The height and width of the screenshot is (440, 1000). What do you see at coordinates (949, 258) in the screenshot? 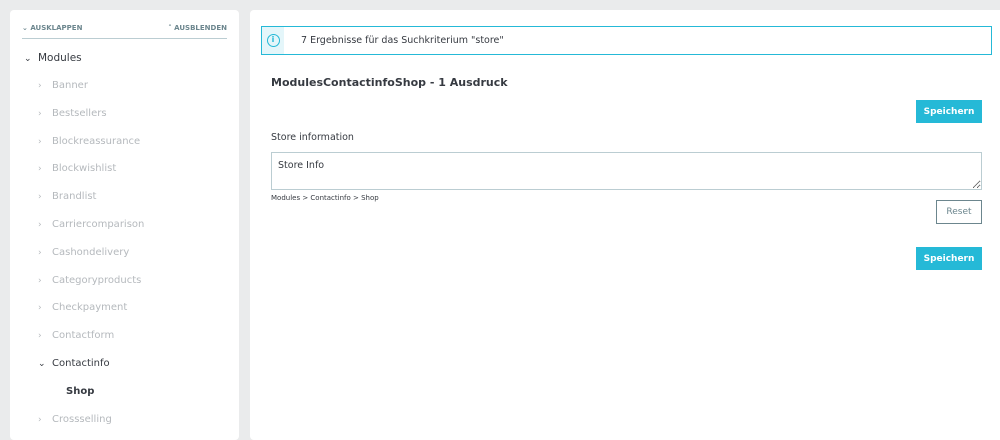
I see `save-button-bottom: Speichern` at bounding box center [949, 258].